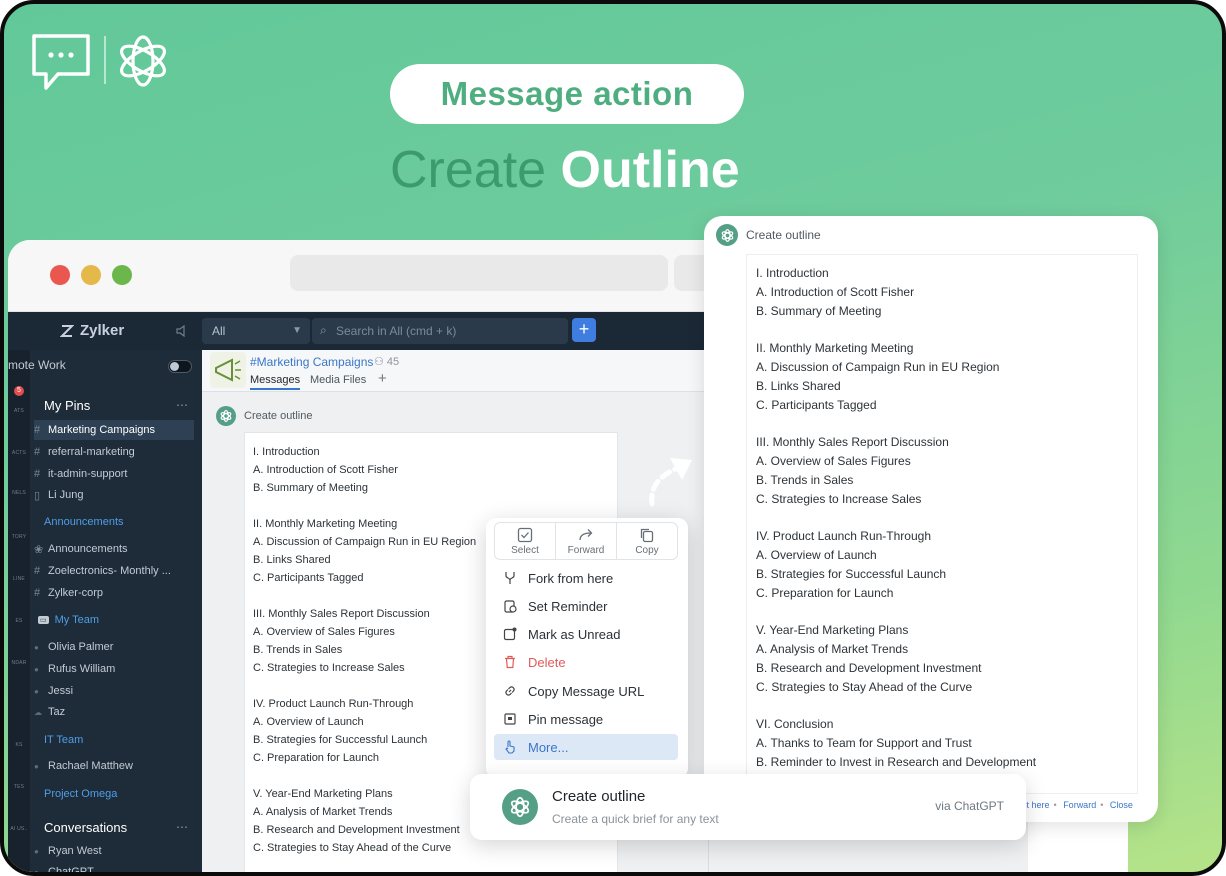  I want to click on rail-label: AI US.., so click(19, 829).